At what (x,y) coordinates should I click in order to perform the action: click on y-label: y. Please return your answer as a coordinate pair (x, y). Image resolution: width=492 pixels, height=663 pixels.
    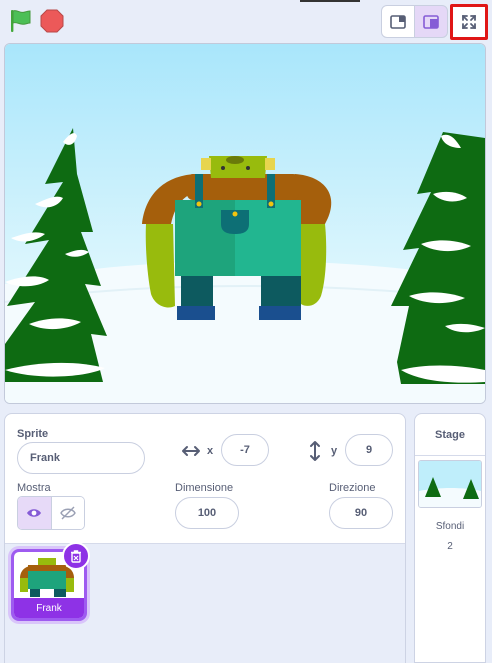
    Looking at the image, I should click on (334, 451).